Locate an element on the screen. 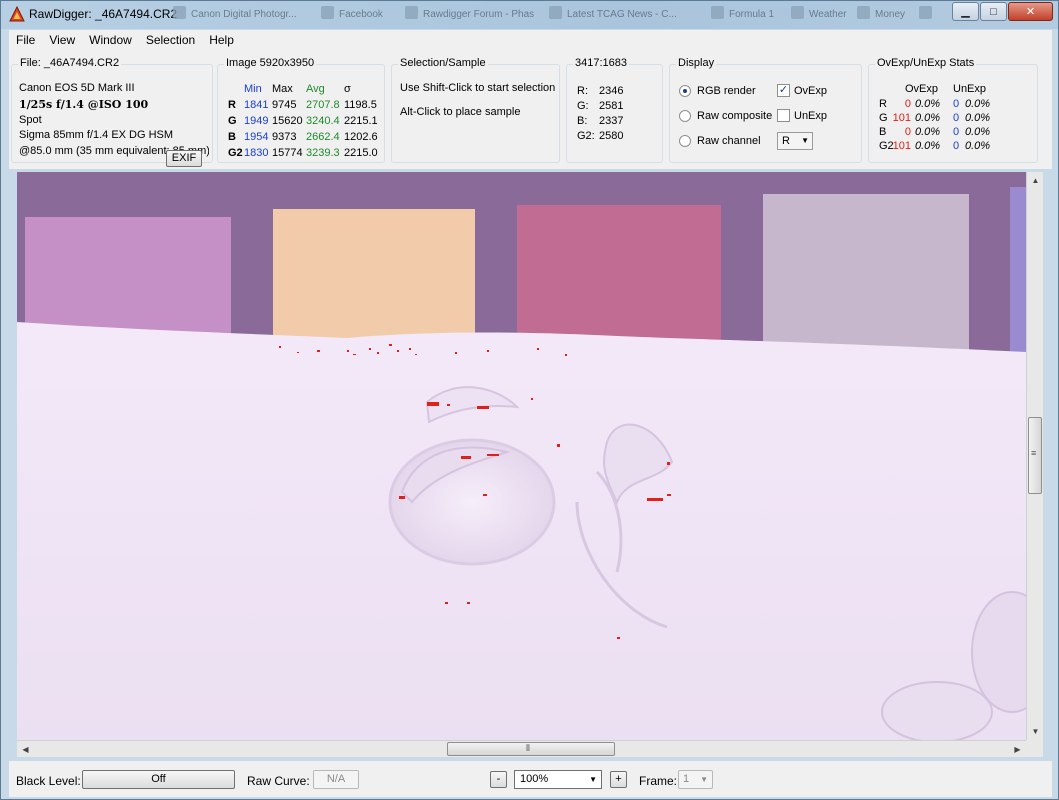  scroll-left-icon: ◀ is located at coordinates (25, 749).